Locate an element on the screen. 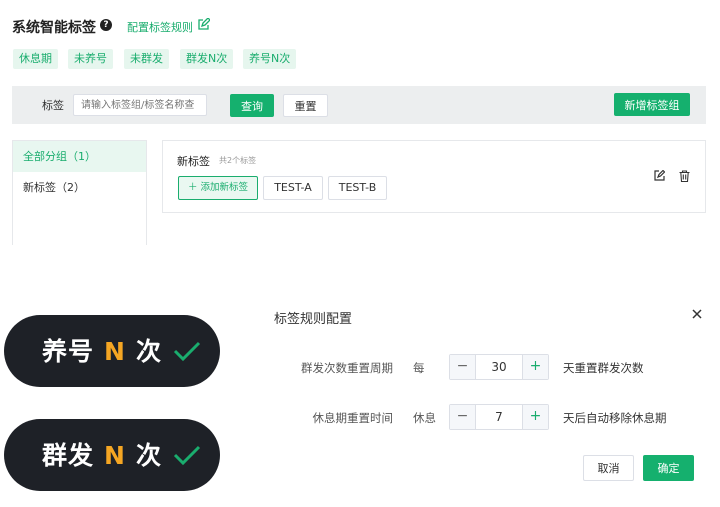 The width and height of the screenshot is (720, 507). feature-pill: 养号 N 次 is located at coordinates (112, 351).